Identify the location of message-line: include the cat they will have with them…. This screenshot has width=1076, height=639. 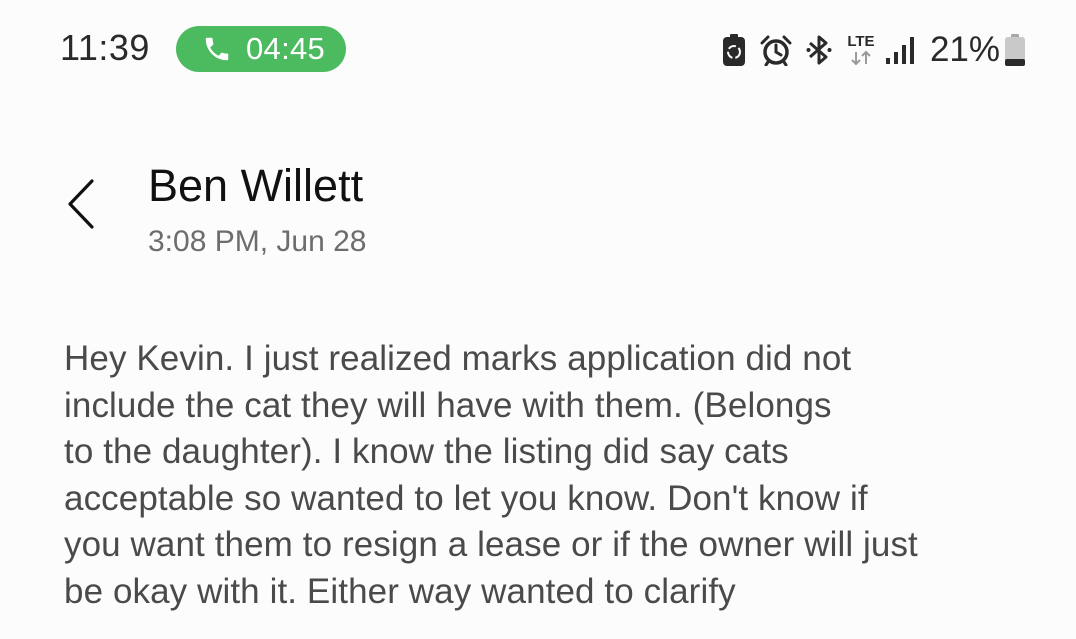
(448, 405).